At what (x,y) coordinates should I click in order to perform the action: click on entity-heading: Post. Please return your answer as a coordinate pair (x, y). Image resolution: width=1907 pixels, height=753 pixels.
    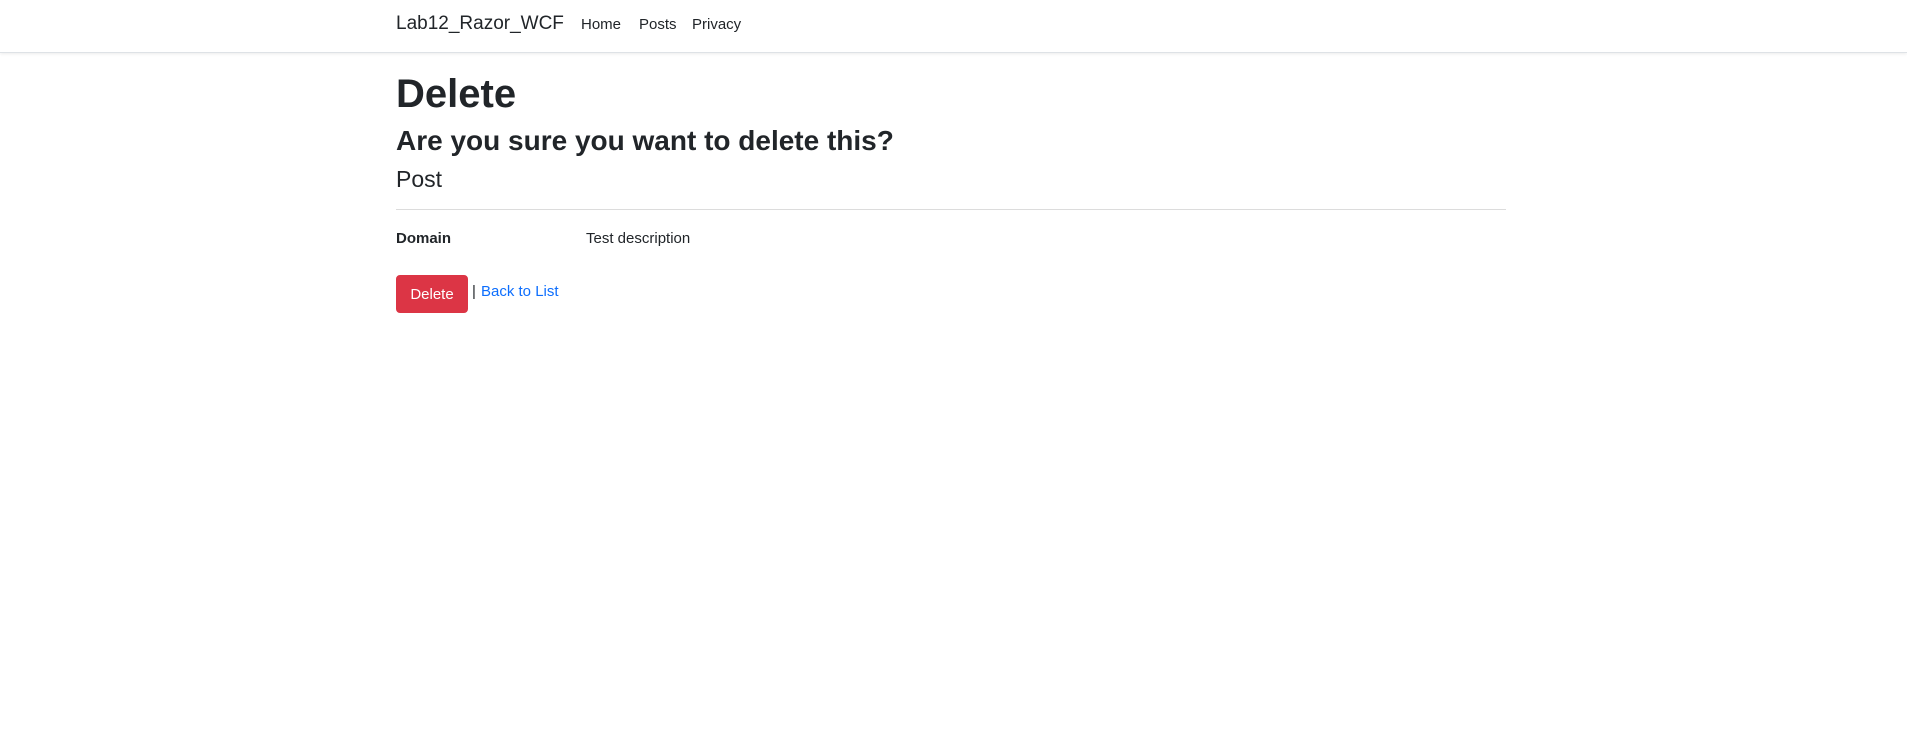
    Looking at the image, I should click on (419, 179).